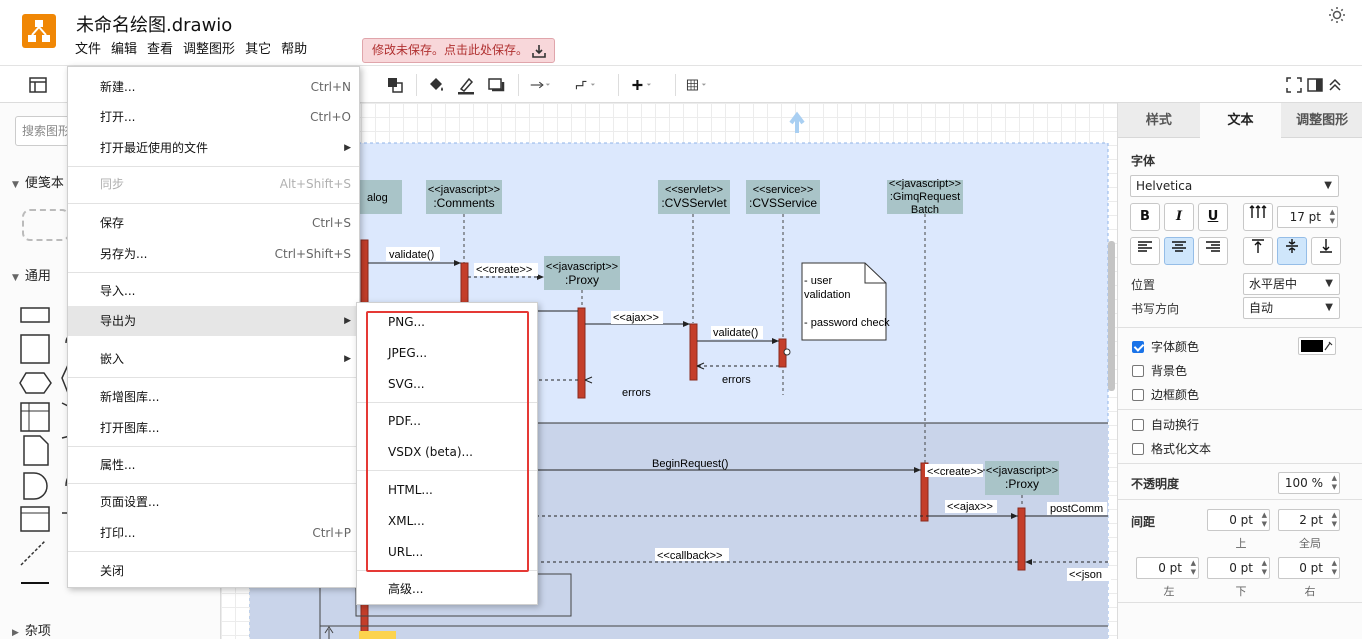 This screenshot has height=639, width=1362. Describe the element at coordinates (1241, 543) in the screenshot. I see `spacing-top-caption: 上` at that location.